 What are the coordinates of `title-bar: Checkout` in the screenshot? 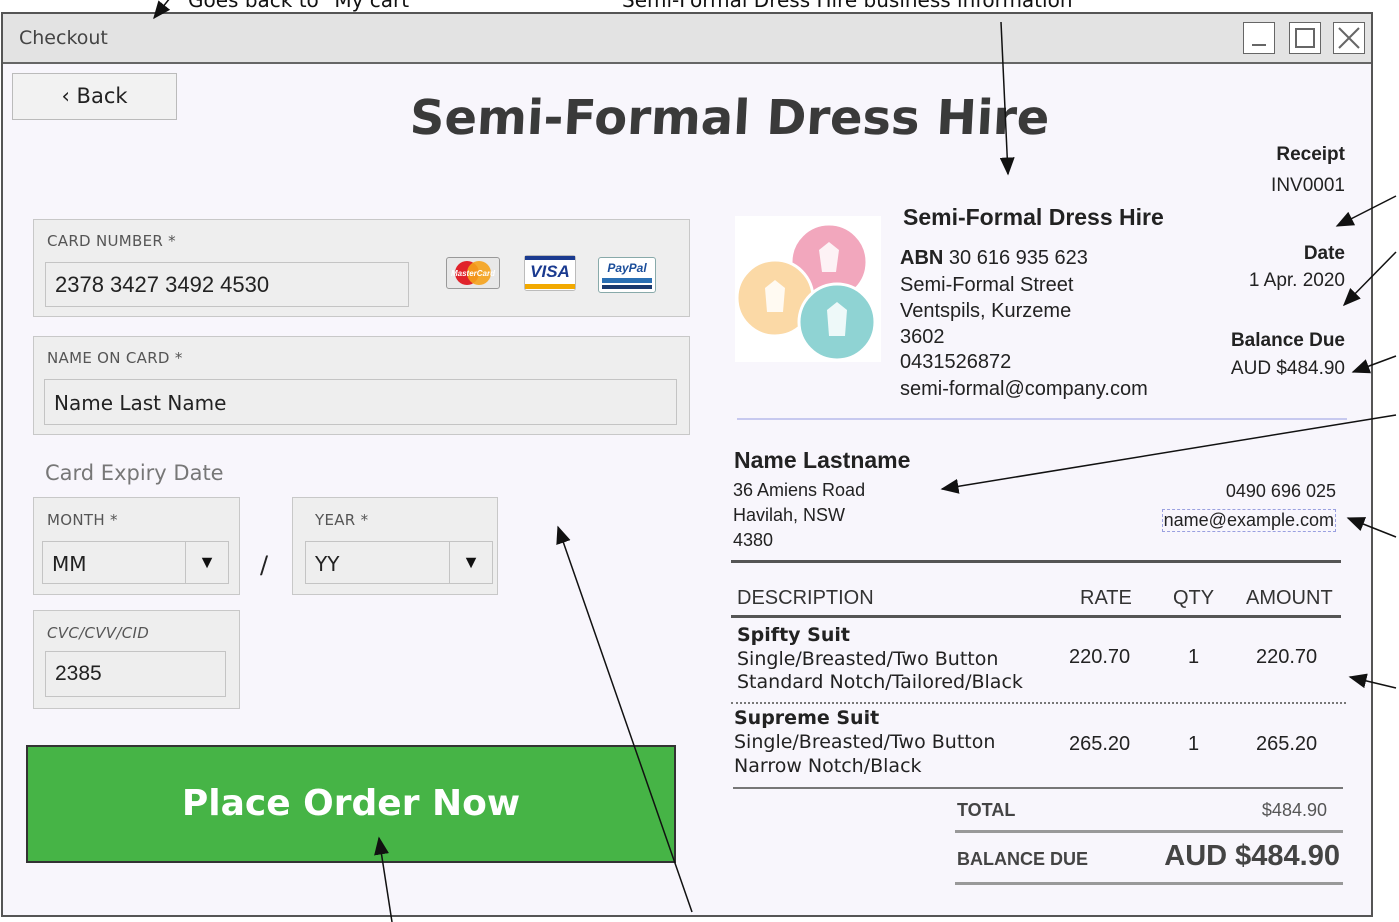 It's located at (687, 39).